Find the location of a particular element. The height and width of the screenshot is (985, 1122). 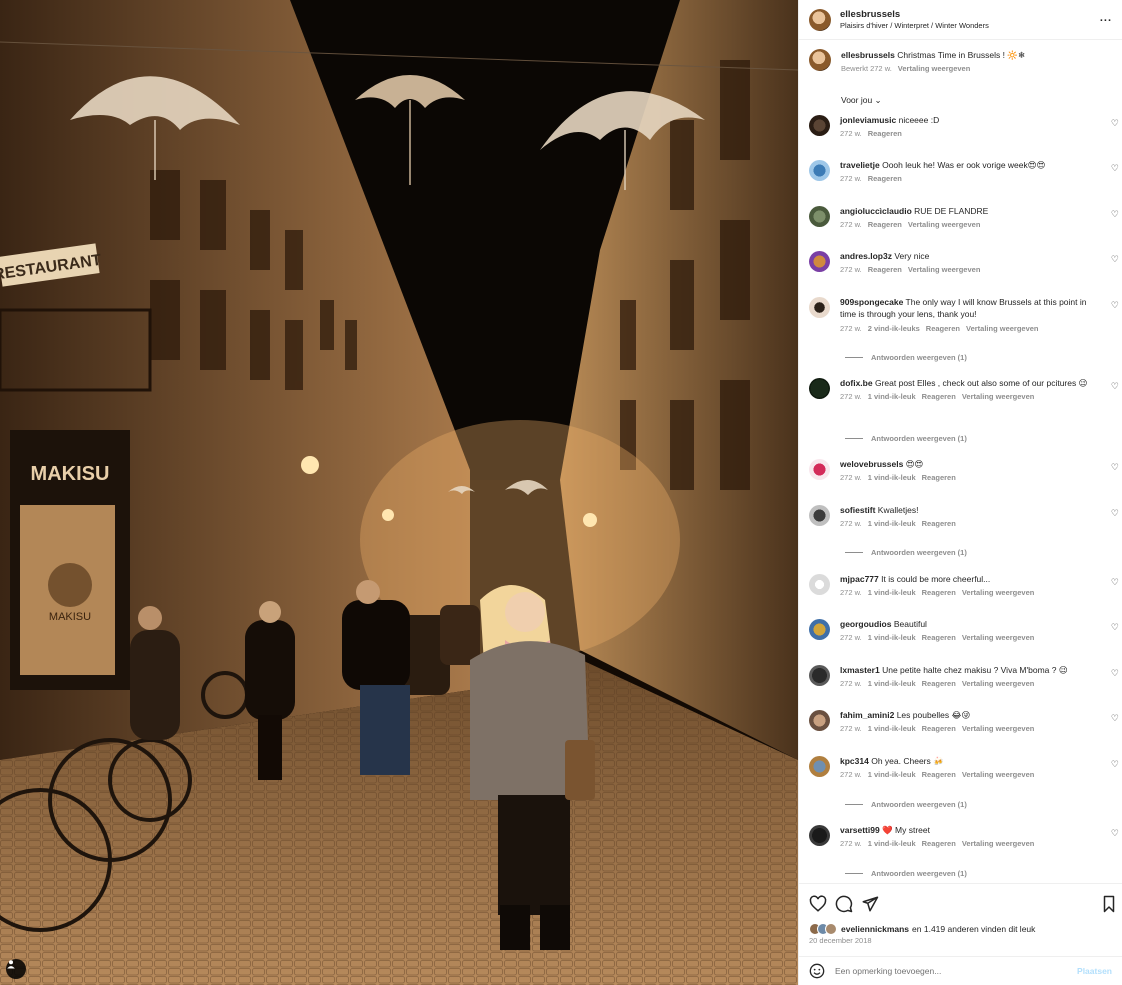

post-comment-button: Plaatsen is located at coordinates (1094, 971).